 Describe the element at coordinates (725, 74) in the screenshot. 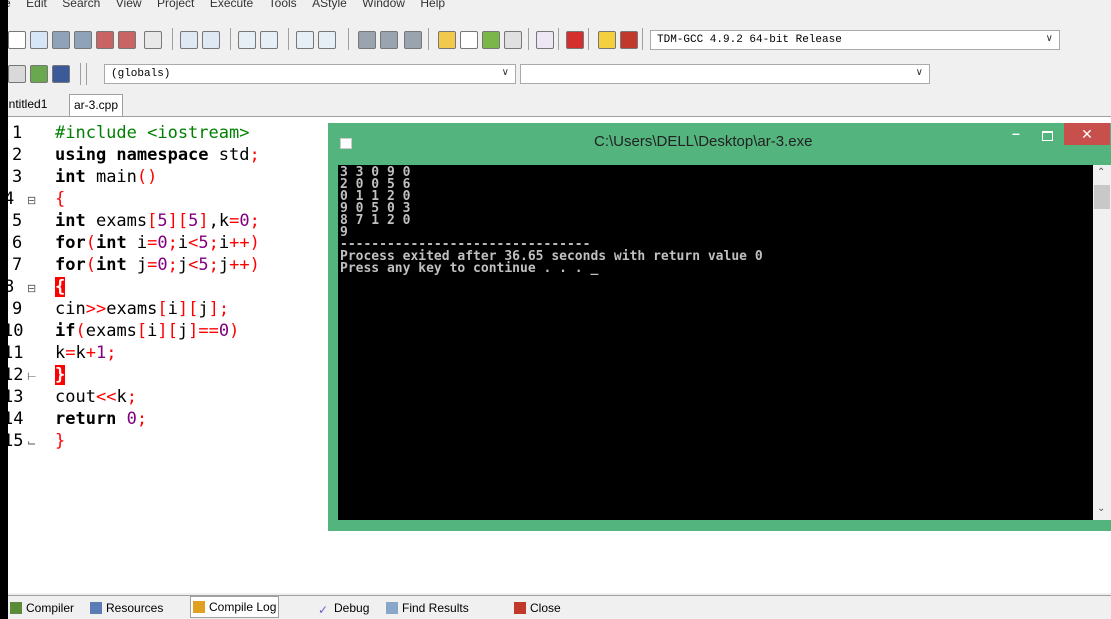

I see `member-select: ∨` at that location.